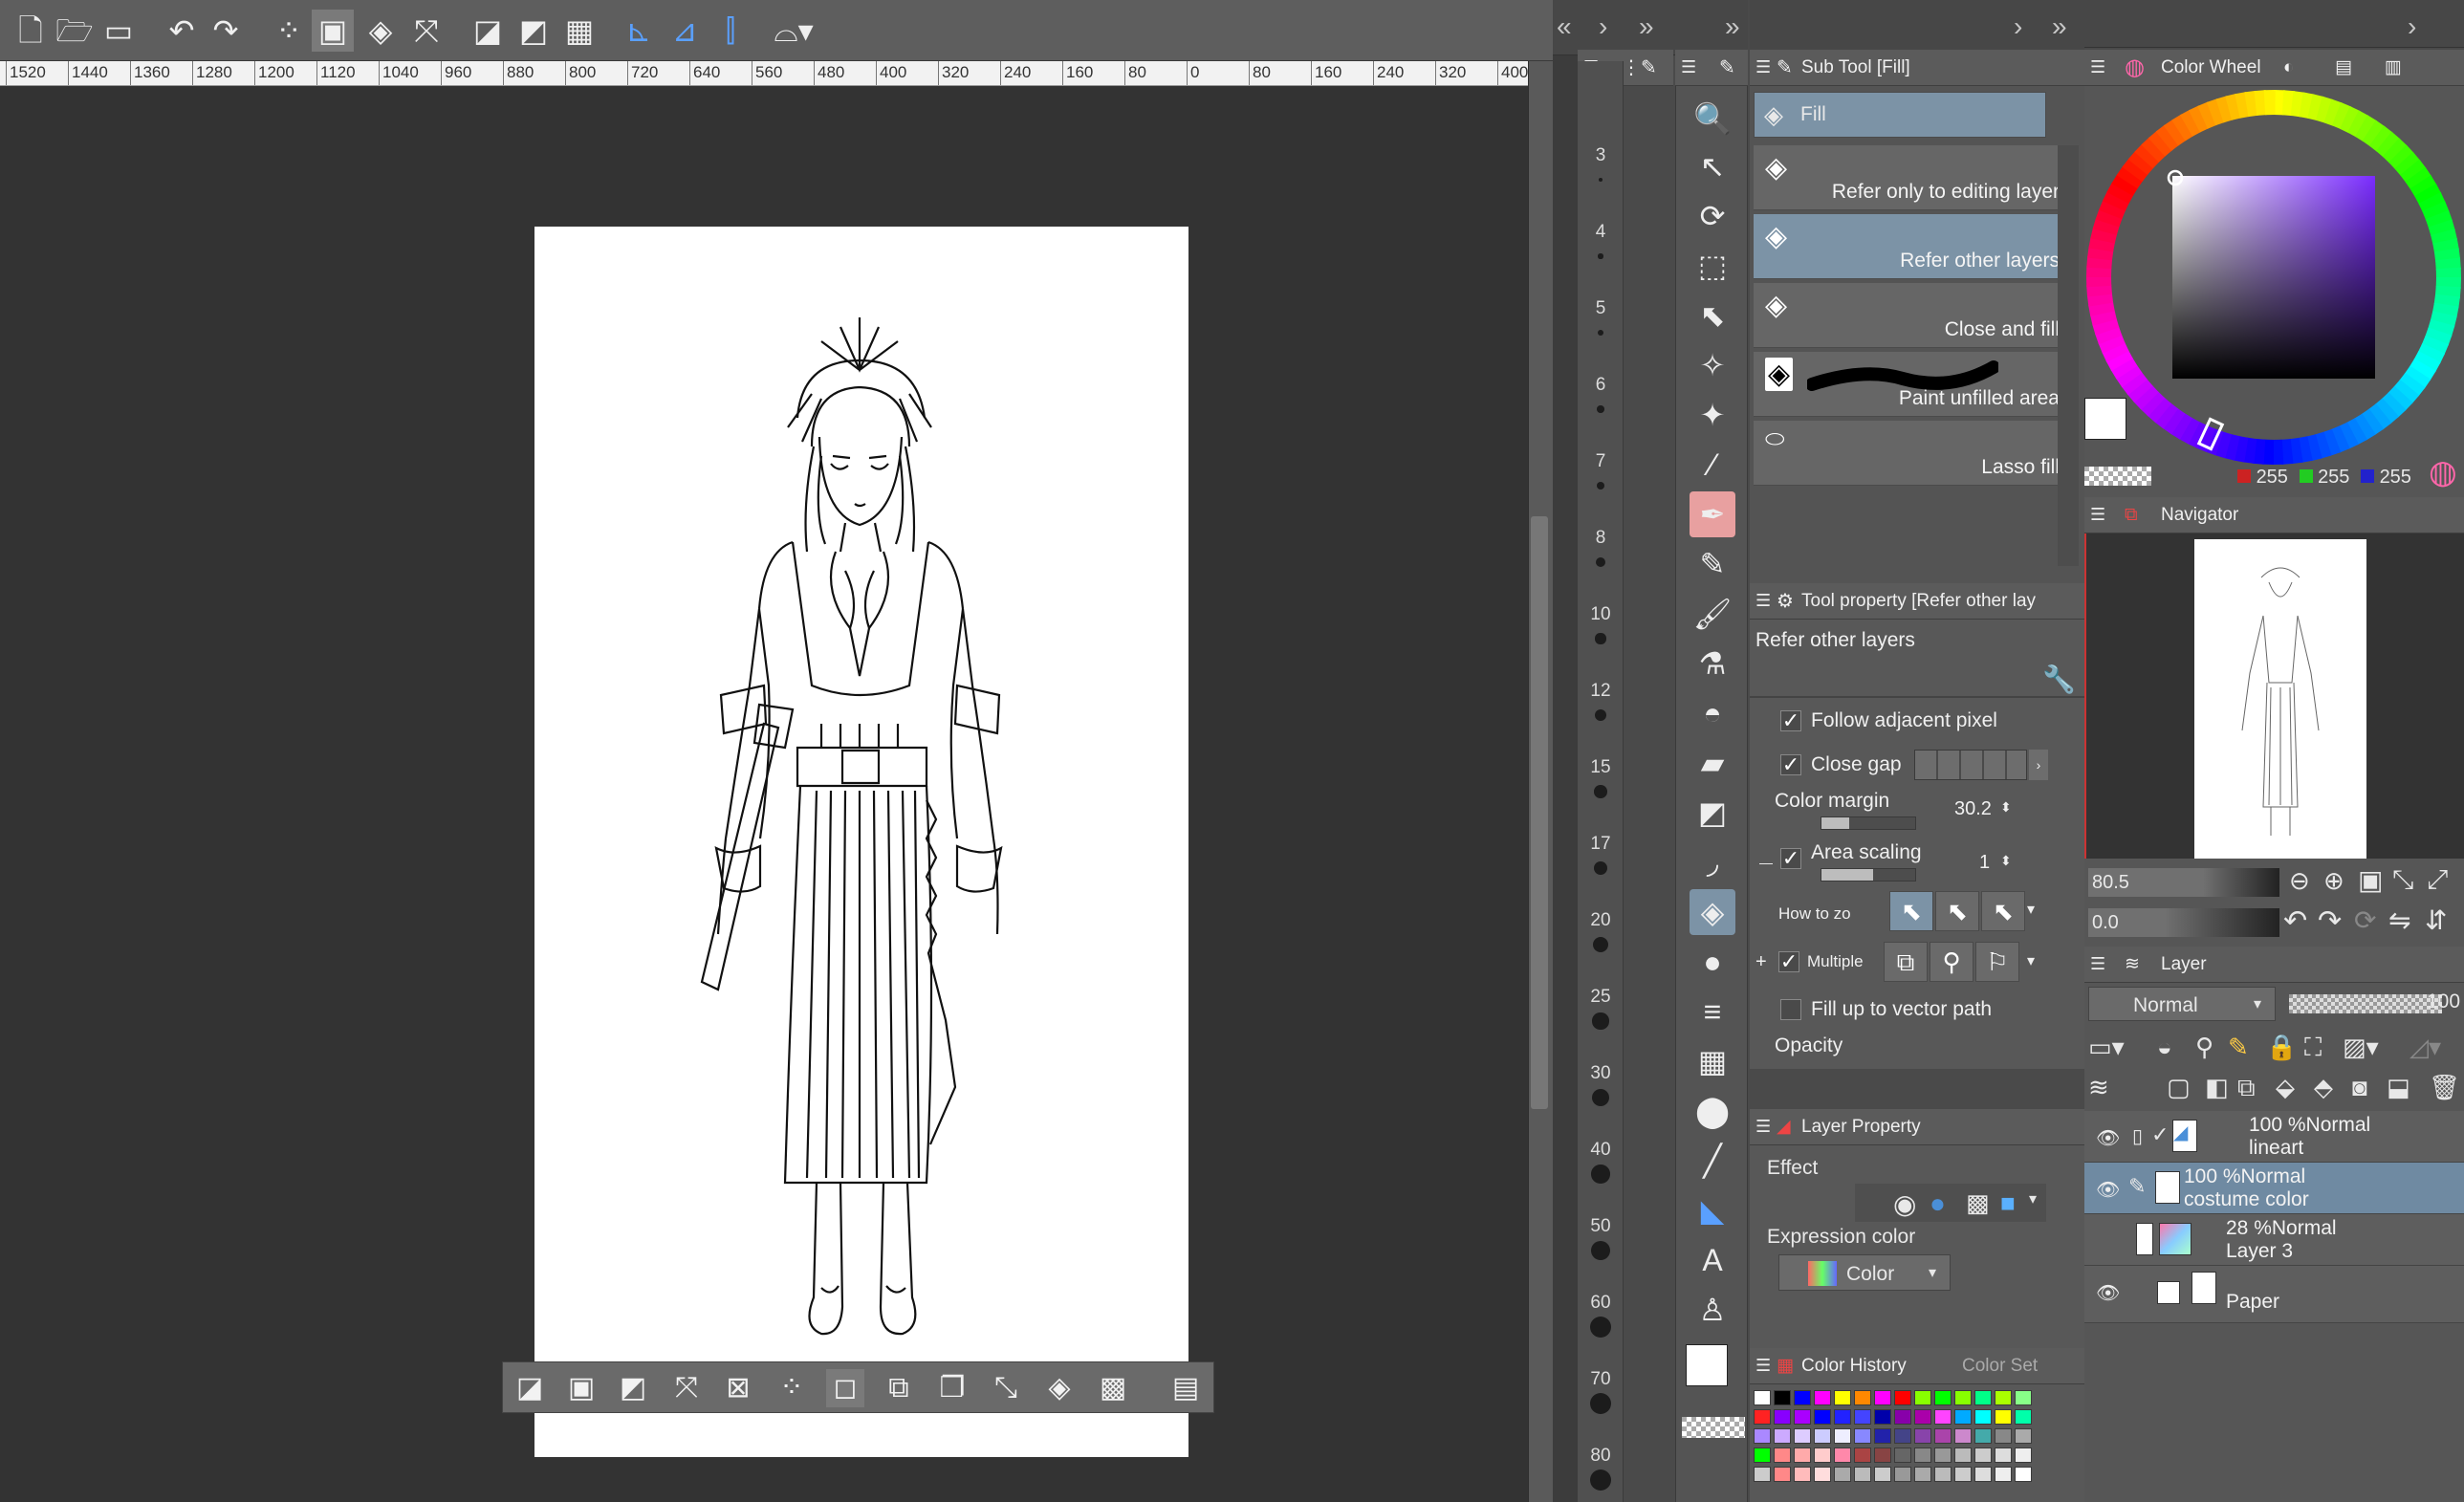 The image size is (2464, 1502). Describe the element at coordinates (1909, 177) in the screenshot. I see `subtool-item-refer-editing: ◈ Refer only to editing layer` at that location.